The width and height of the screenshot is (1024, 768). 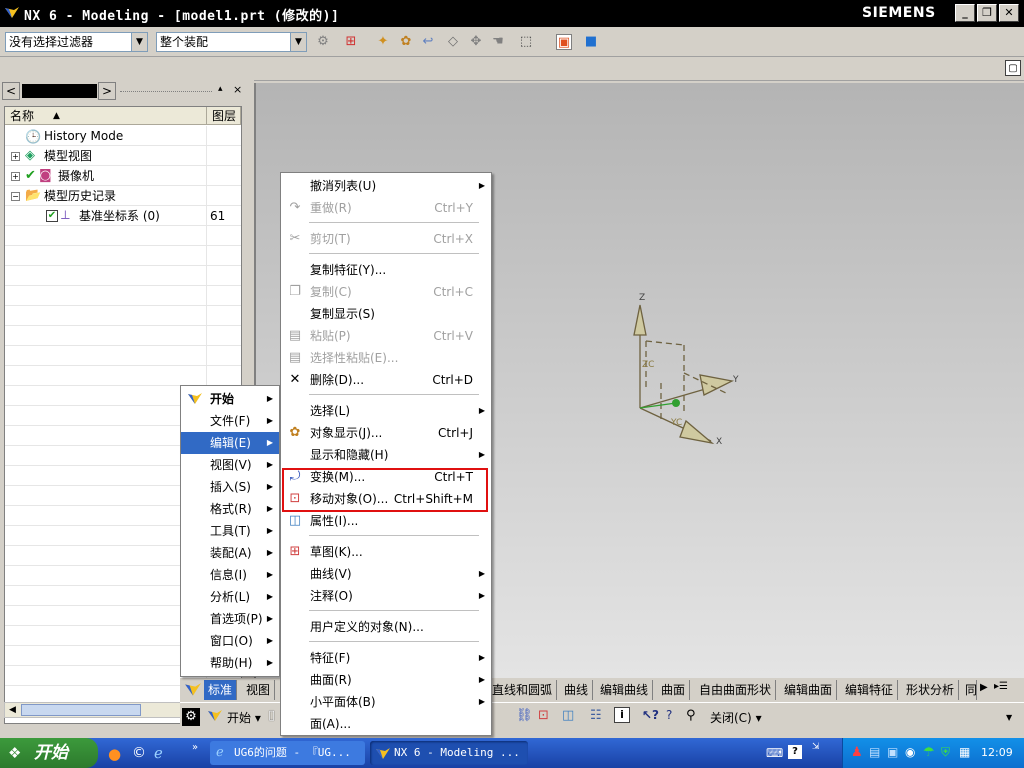 I want to click on scope-select: 整个装配 ▼, so click(x=231, y=42).